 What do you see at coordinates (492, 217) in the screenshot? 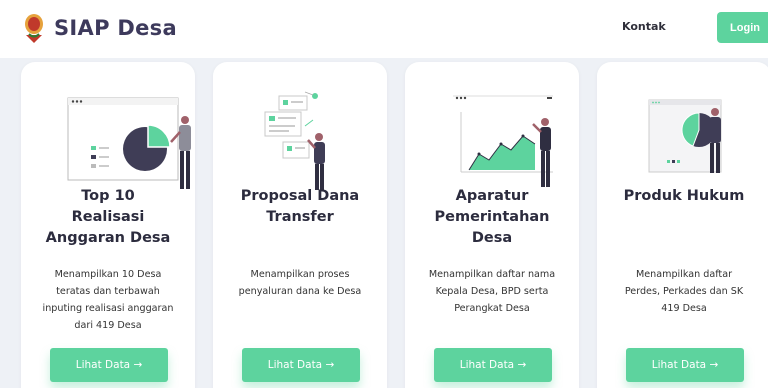
I see `card-title: Aparatur Pemerintahan Desa` at bounding box center [492, 217].